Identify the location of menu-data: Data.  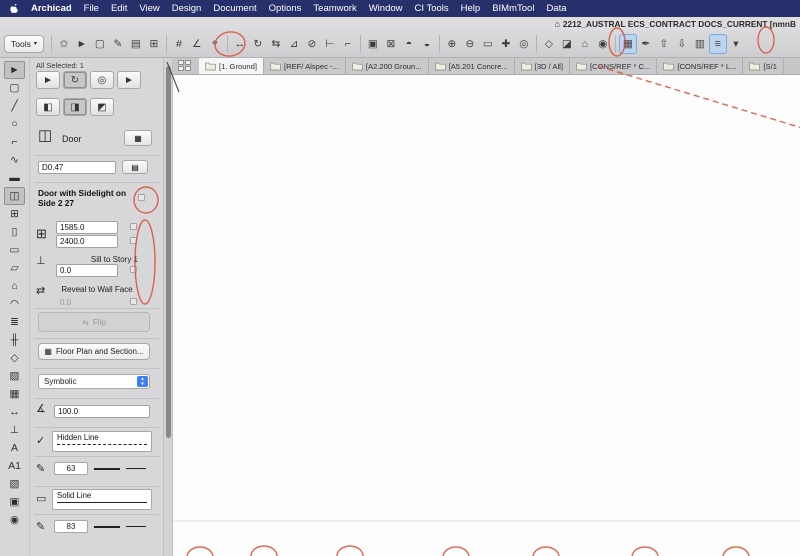
(556, 8).